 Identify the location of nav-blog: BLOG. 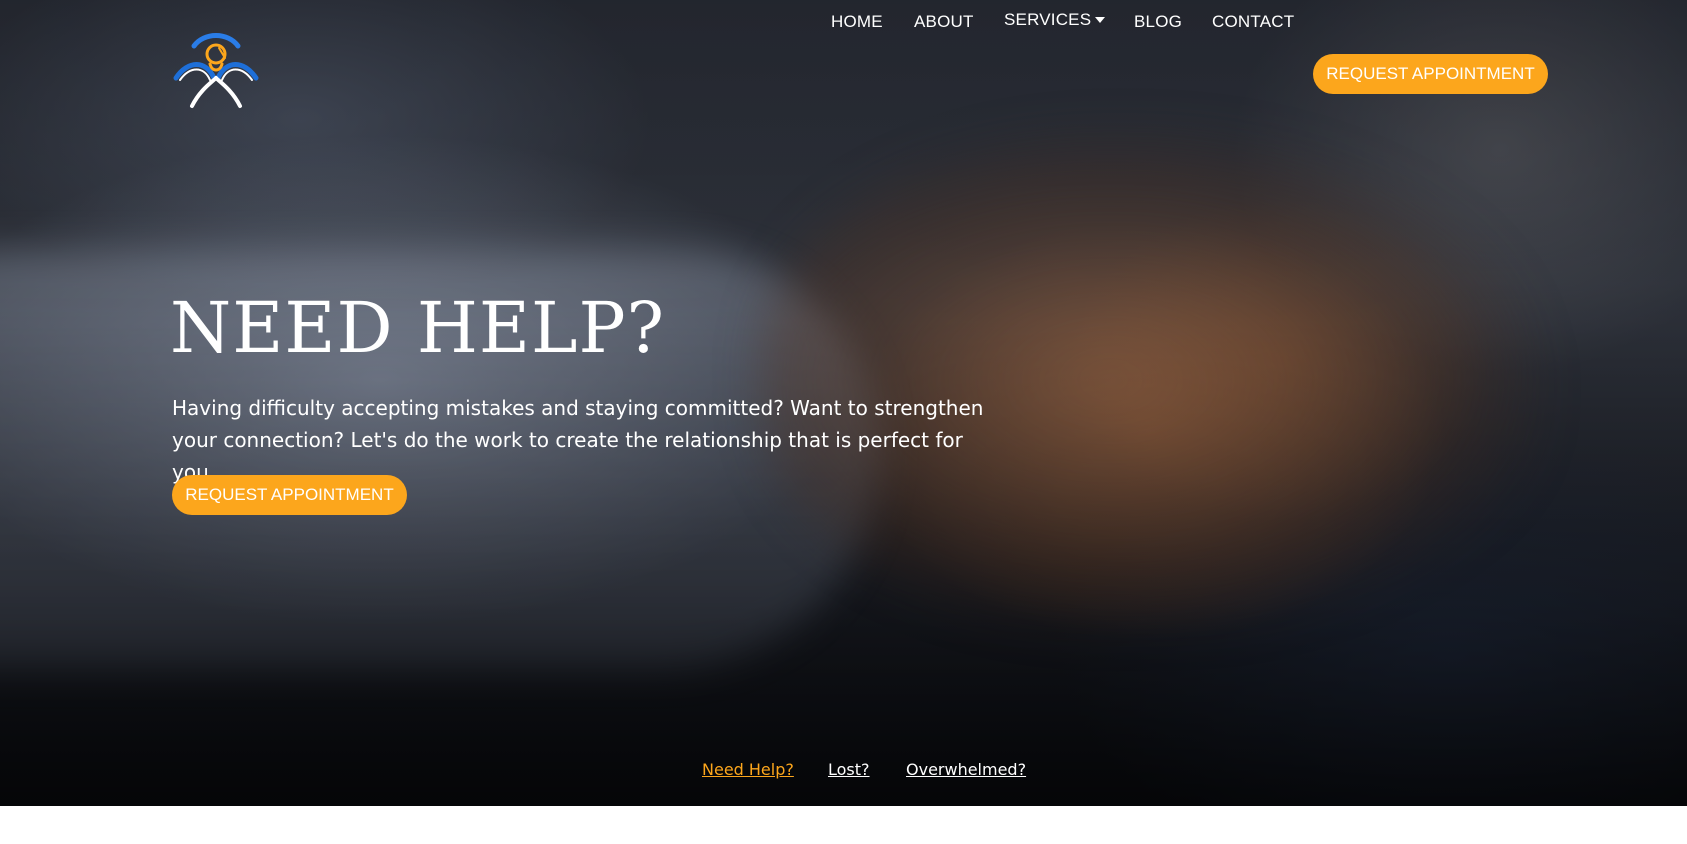
(1158, 22).